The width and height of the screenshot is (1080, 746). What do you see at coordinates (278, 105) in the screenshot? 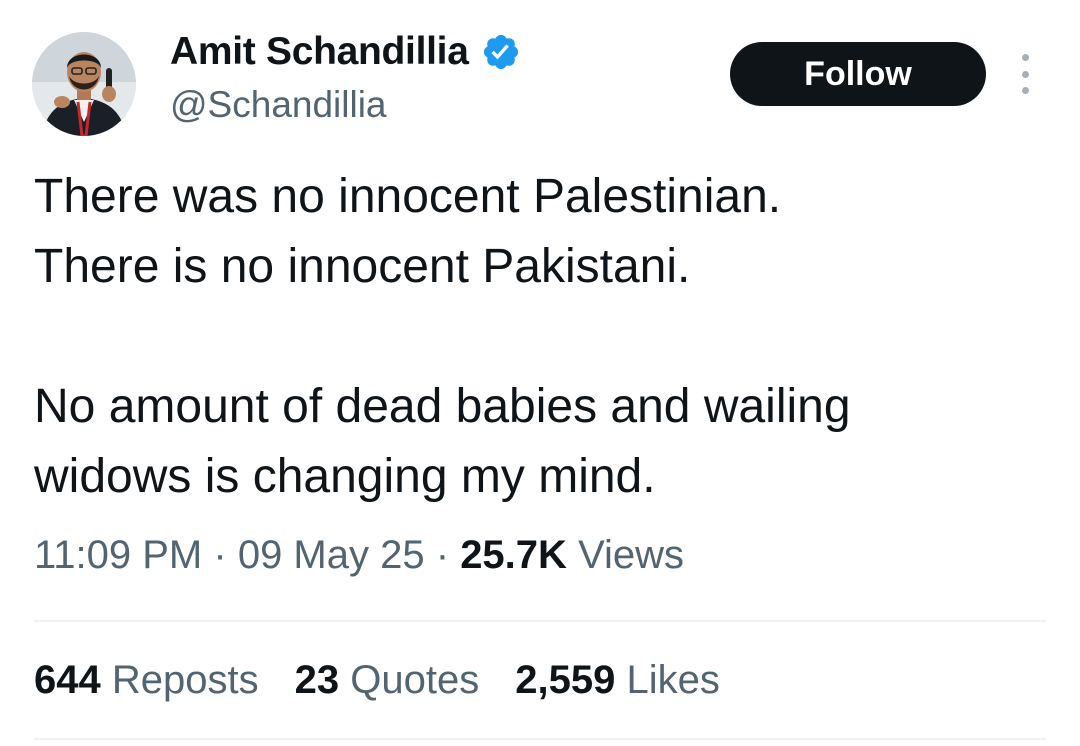
I see `author-handle: @Schandillia` at bounding box center [278, 105].